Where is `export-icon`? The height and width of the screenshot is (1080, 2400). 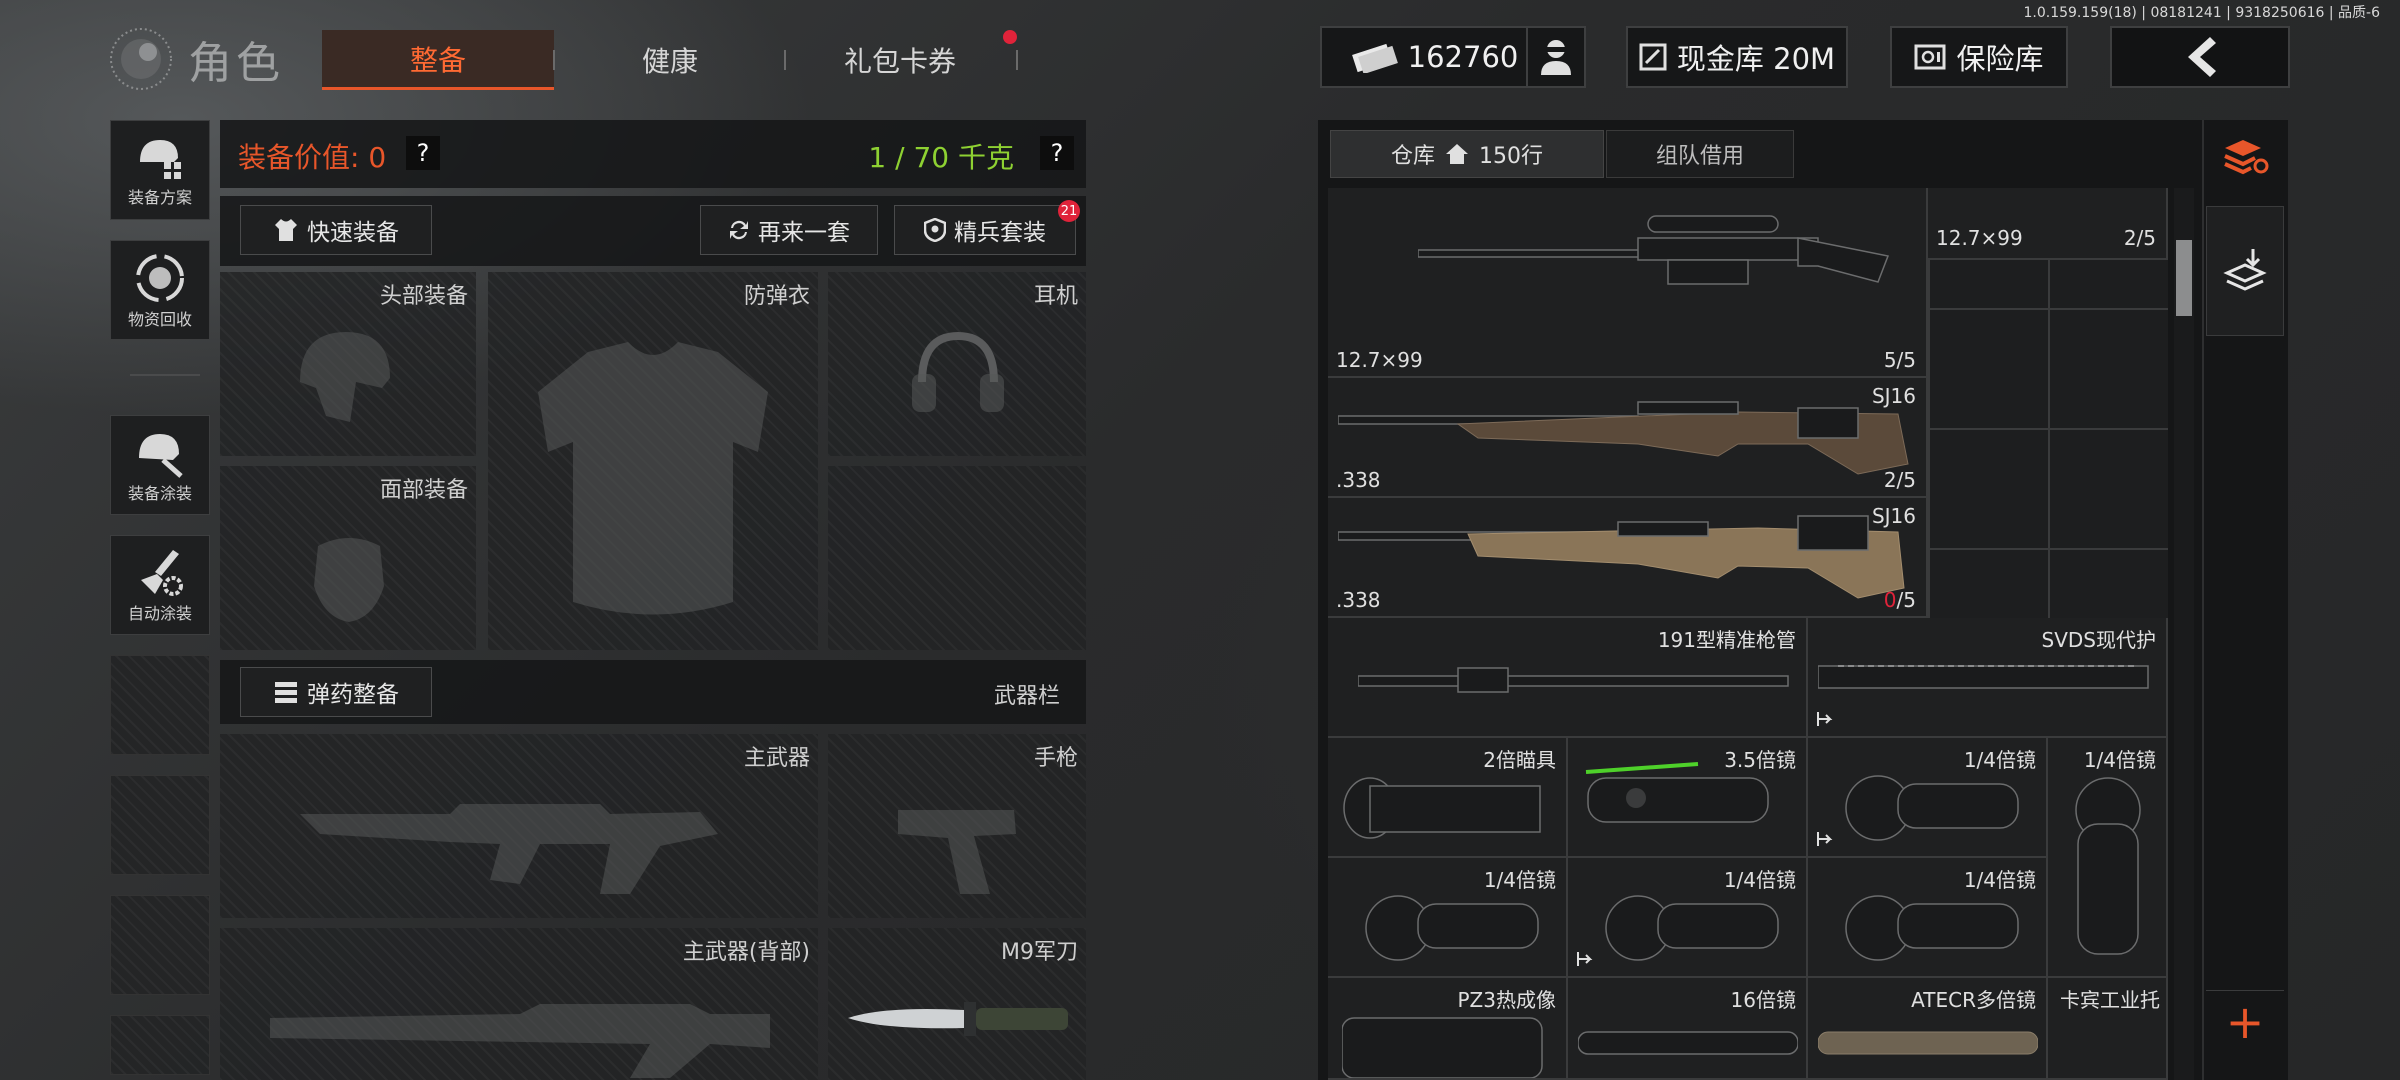 export-icon is located at coordinates (1585, 959).